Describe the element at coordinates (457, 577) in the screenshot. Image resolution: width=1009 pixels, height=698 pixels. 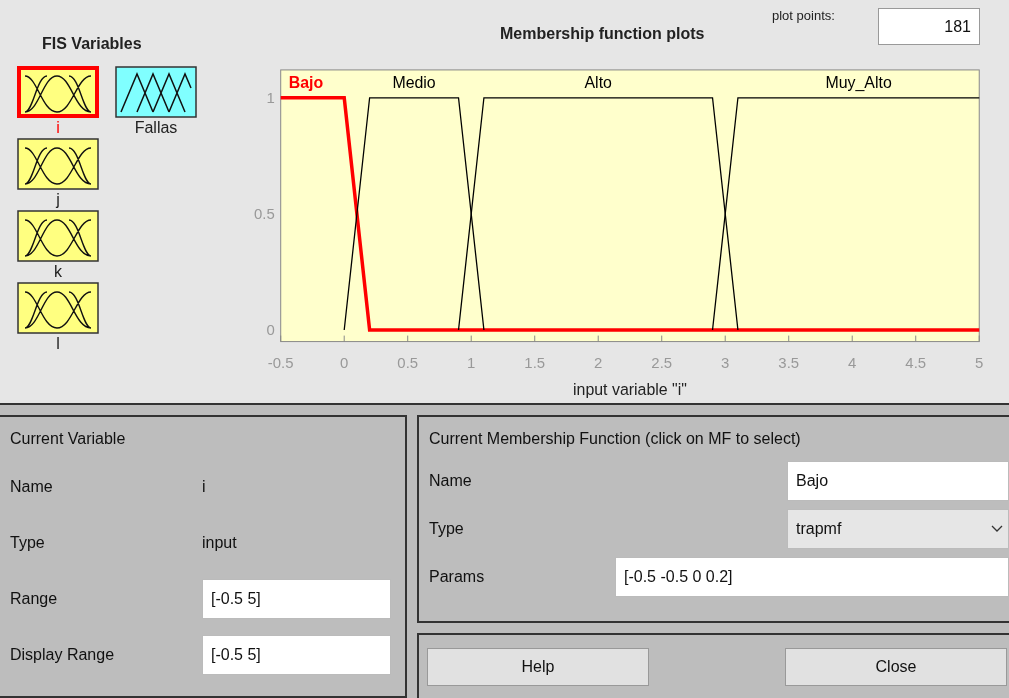
I see `field-label: Params` at that location.